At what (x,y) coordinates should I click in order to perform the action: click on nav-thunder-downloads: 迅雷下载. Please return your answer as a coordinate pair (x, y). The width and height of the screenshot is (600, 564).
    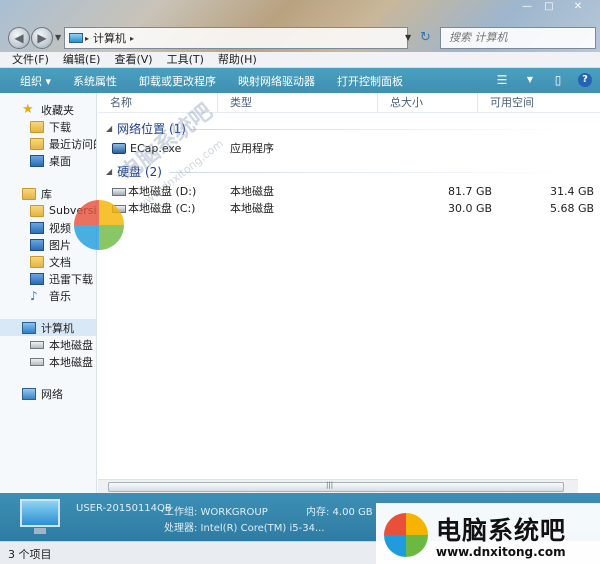
    Looking at the image, I should click on (61, 278).